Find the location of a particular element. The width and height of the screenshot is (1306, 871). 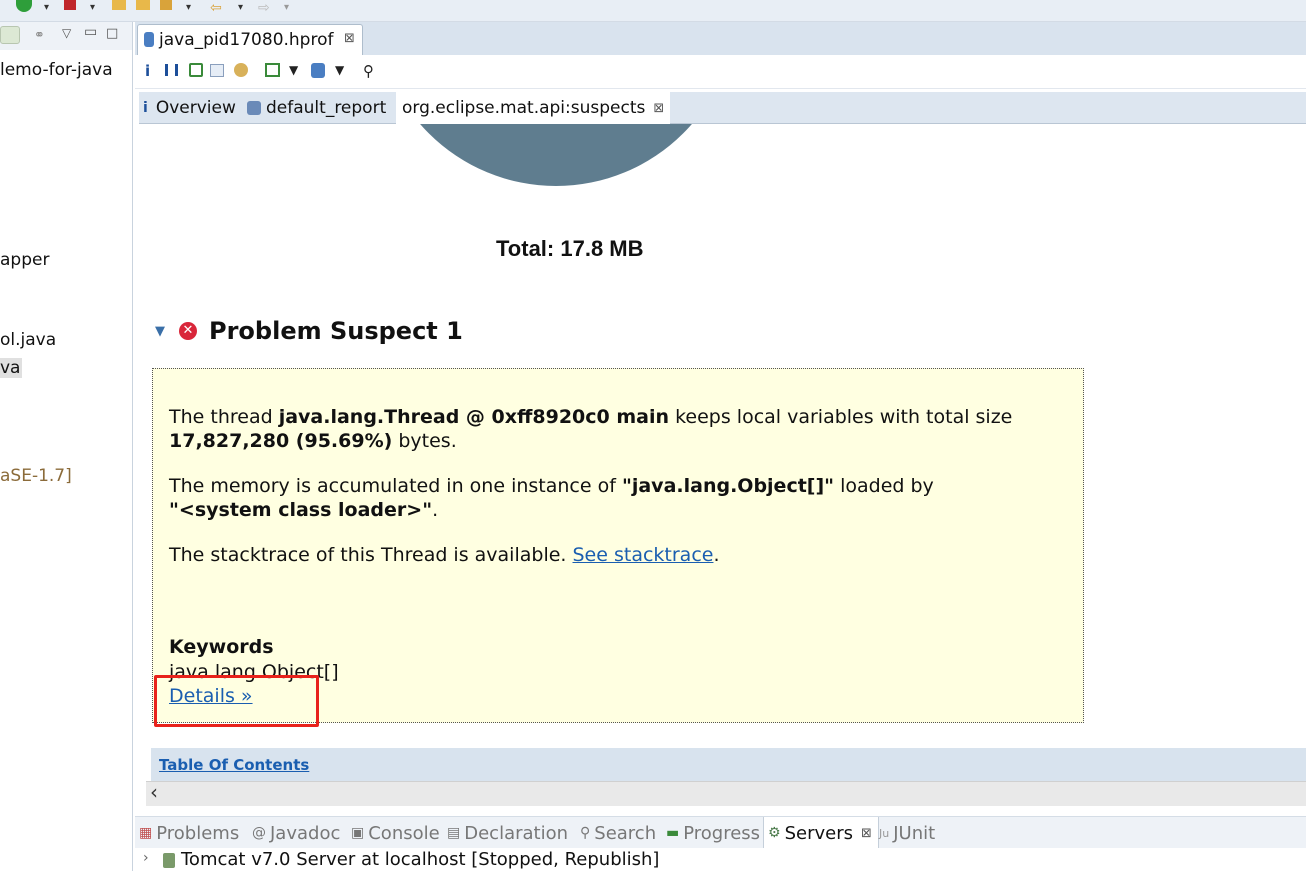

oql-icon is located at coordinates (217, 70).